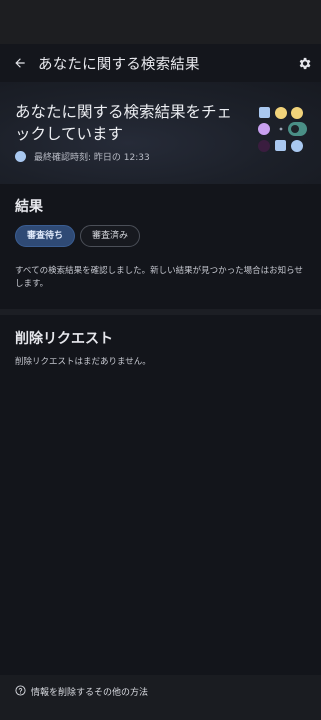  What do you see at coordinates (160, 312) in the screenshot?
I see `section-divider` at bounding box center [160, 312].